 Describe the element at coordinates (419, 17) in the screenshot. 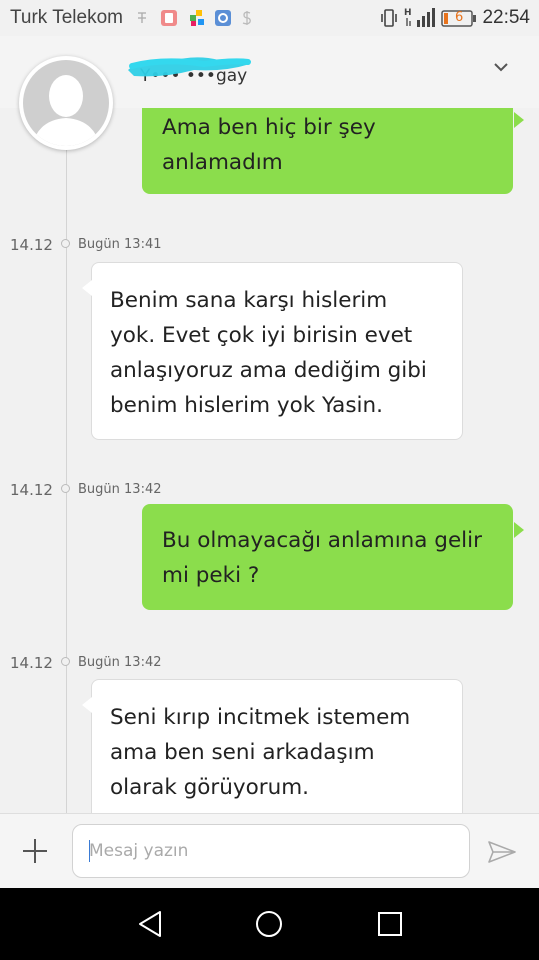

I see `signal-icon: H` at that location.